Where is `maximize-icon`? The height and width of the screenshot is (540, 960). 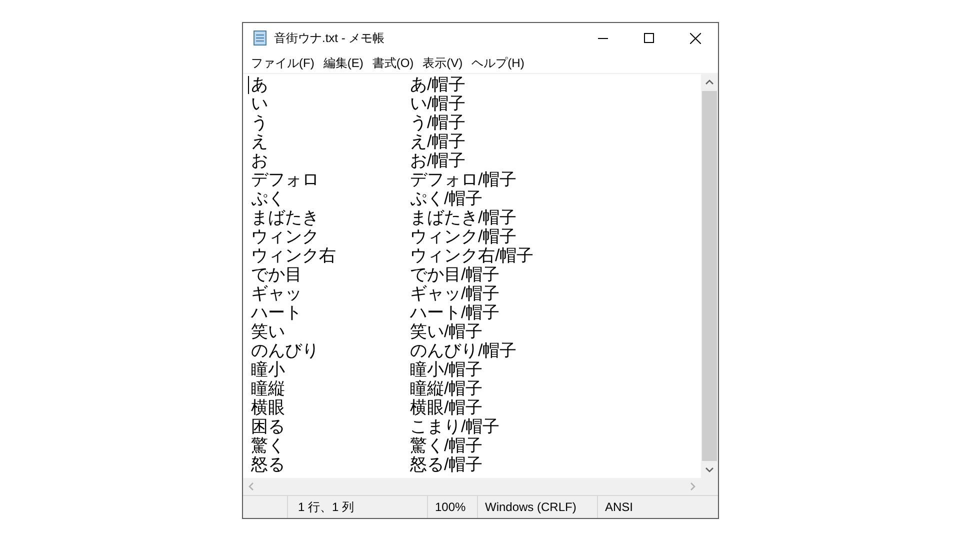 maximize-icon is located at coordinates (649, 38).